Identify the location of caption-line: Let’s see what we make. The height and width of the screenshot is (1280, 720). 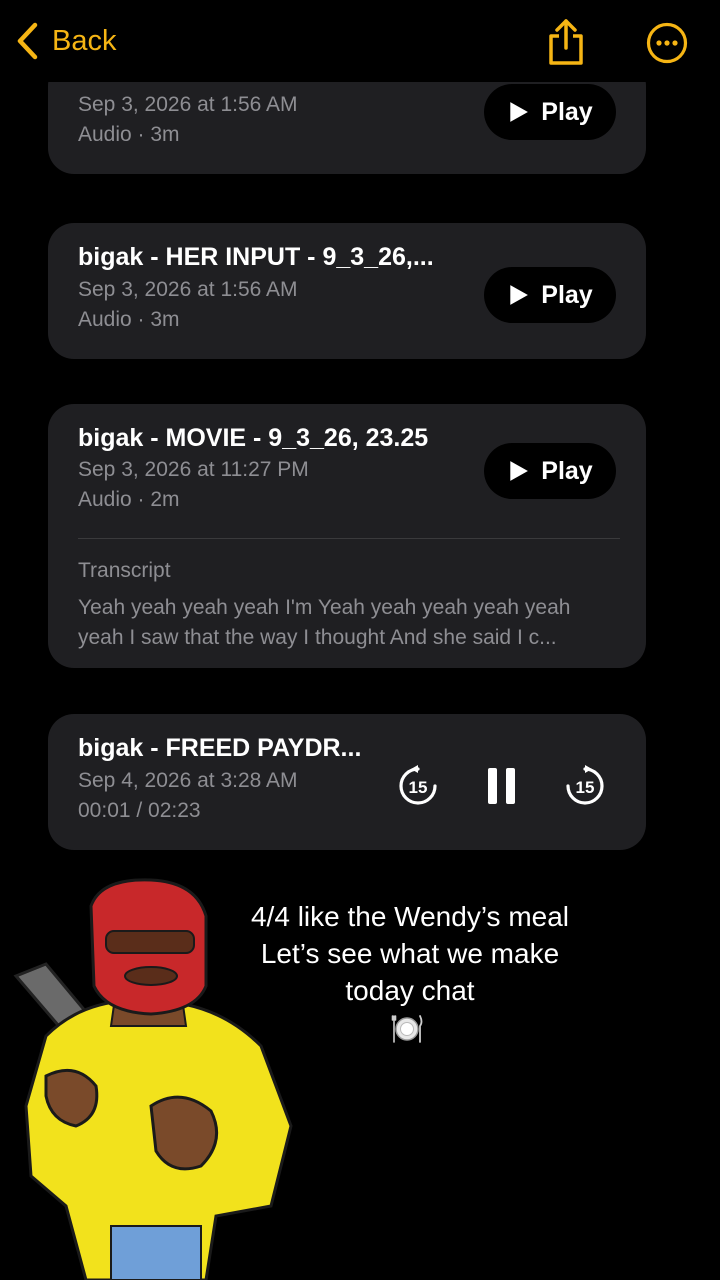
(410, 953).